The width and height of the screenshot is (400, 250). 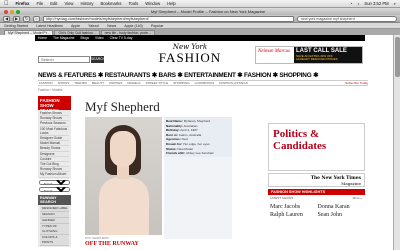 What do you see at coordinates (54, 182) in the screenshot?
I see `designer-profile-select: Select Designer Profile` at bounding box center [54, 182].